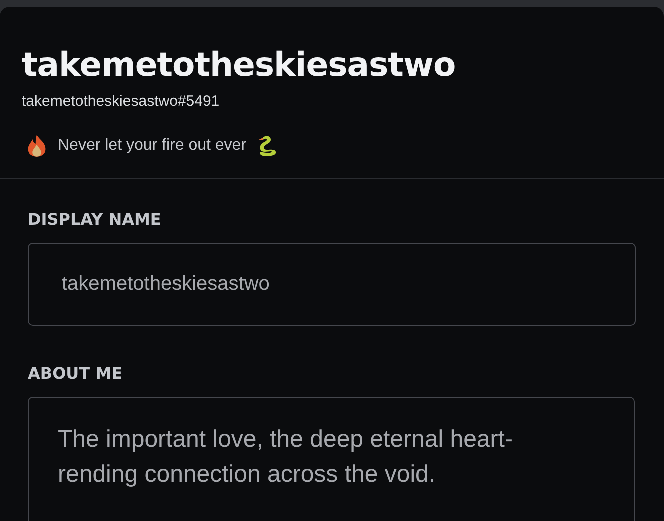 The height and width of the screenshot is (521, 664). Describe the element at coordinates (95, 219) in the screenshot. I see `field-label: DISPLAY NAME` at that location.